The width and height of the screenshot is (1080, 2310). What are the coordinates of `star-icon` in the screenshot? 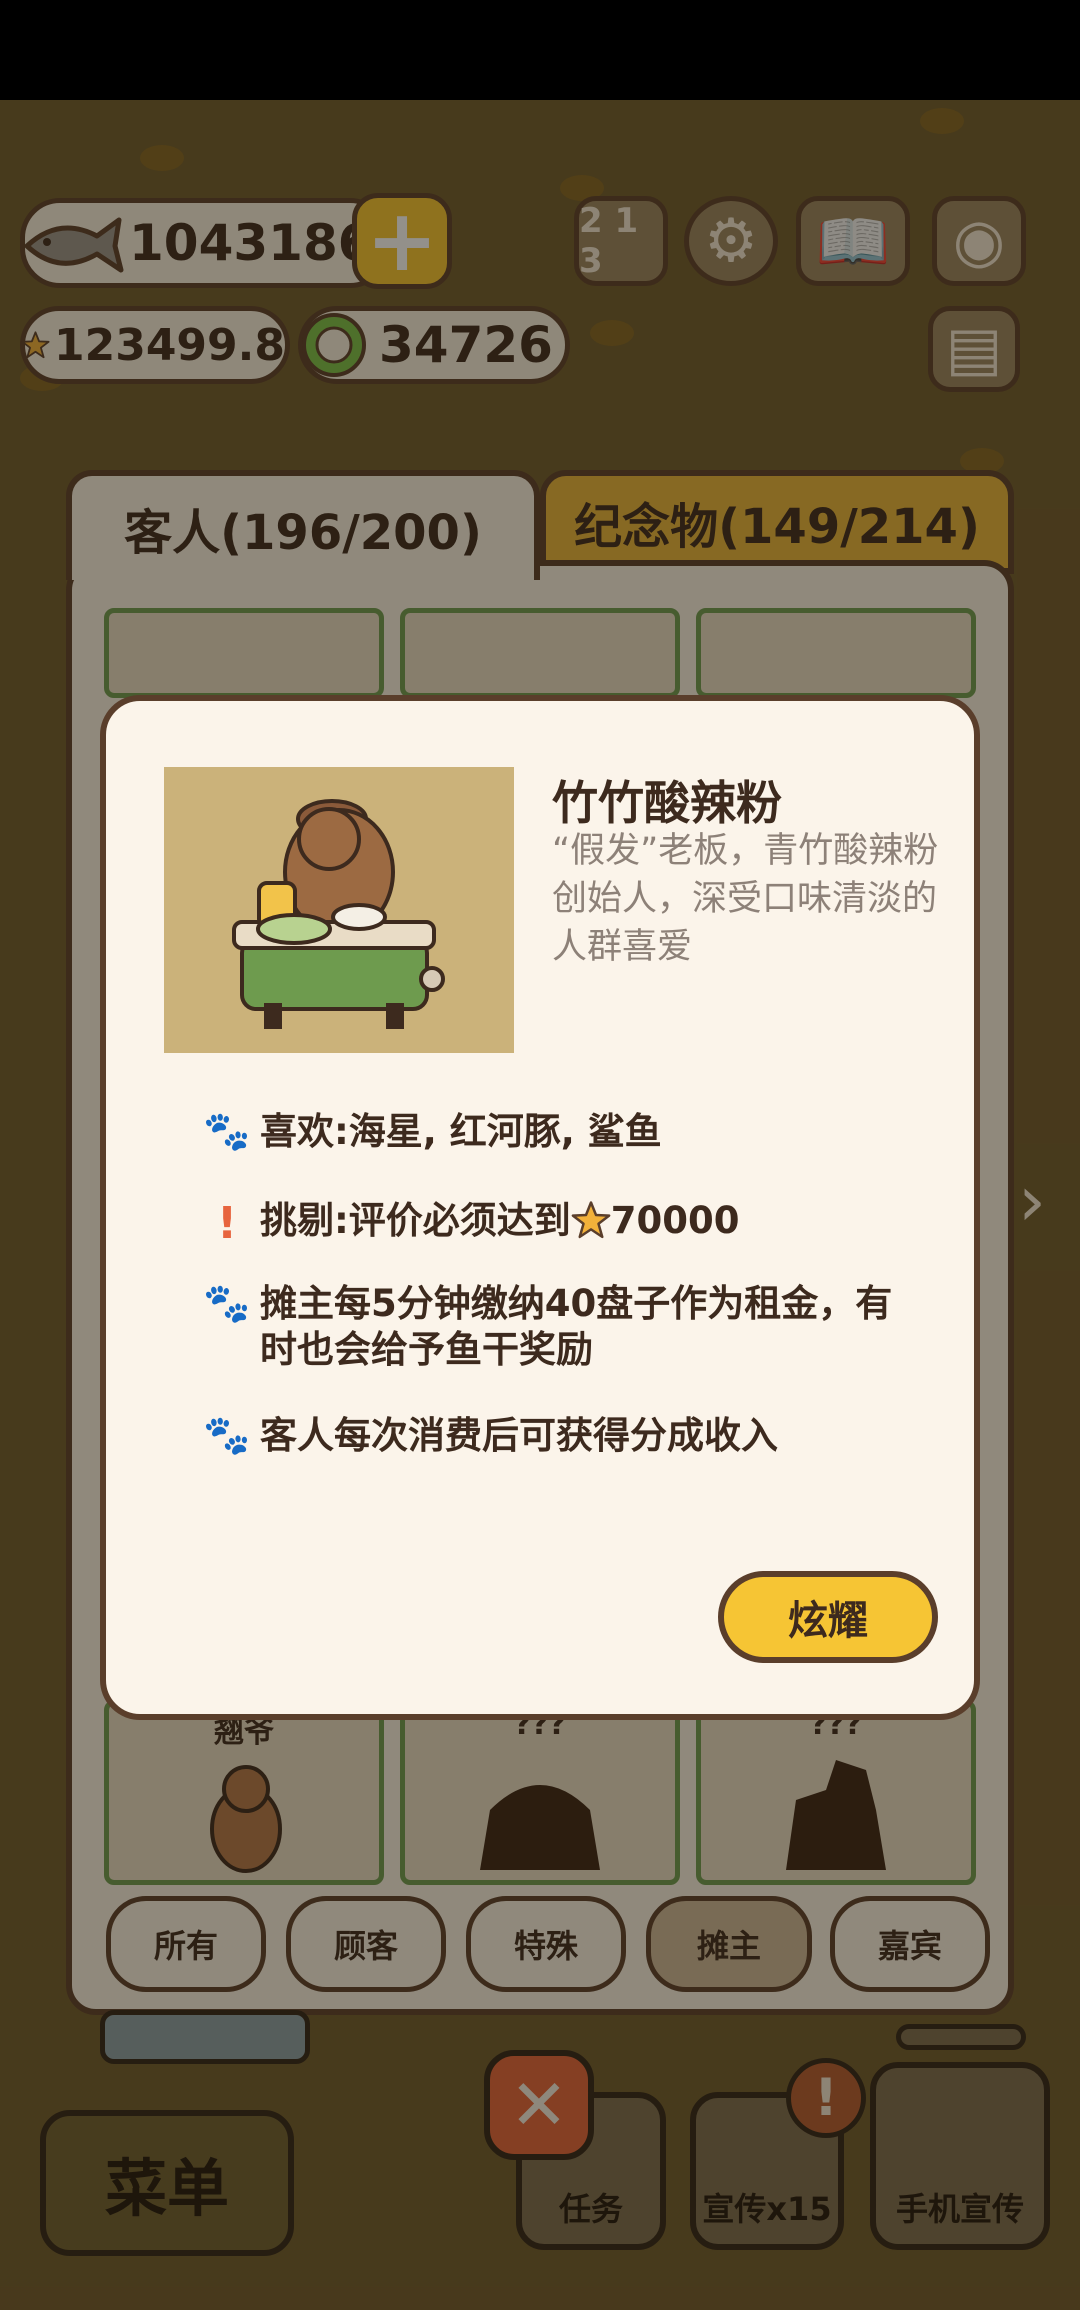 It's located at (591, 1220).